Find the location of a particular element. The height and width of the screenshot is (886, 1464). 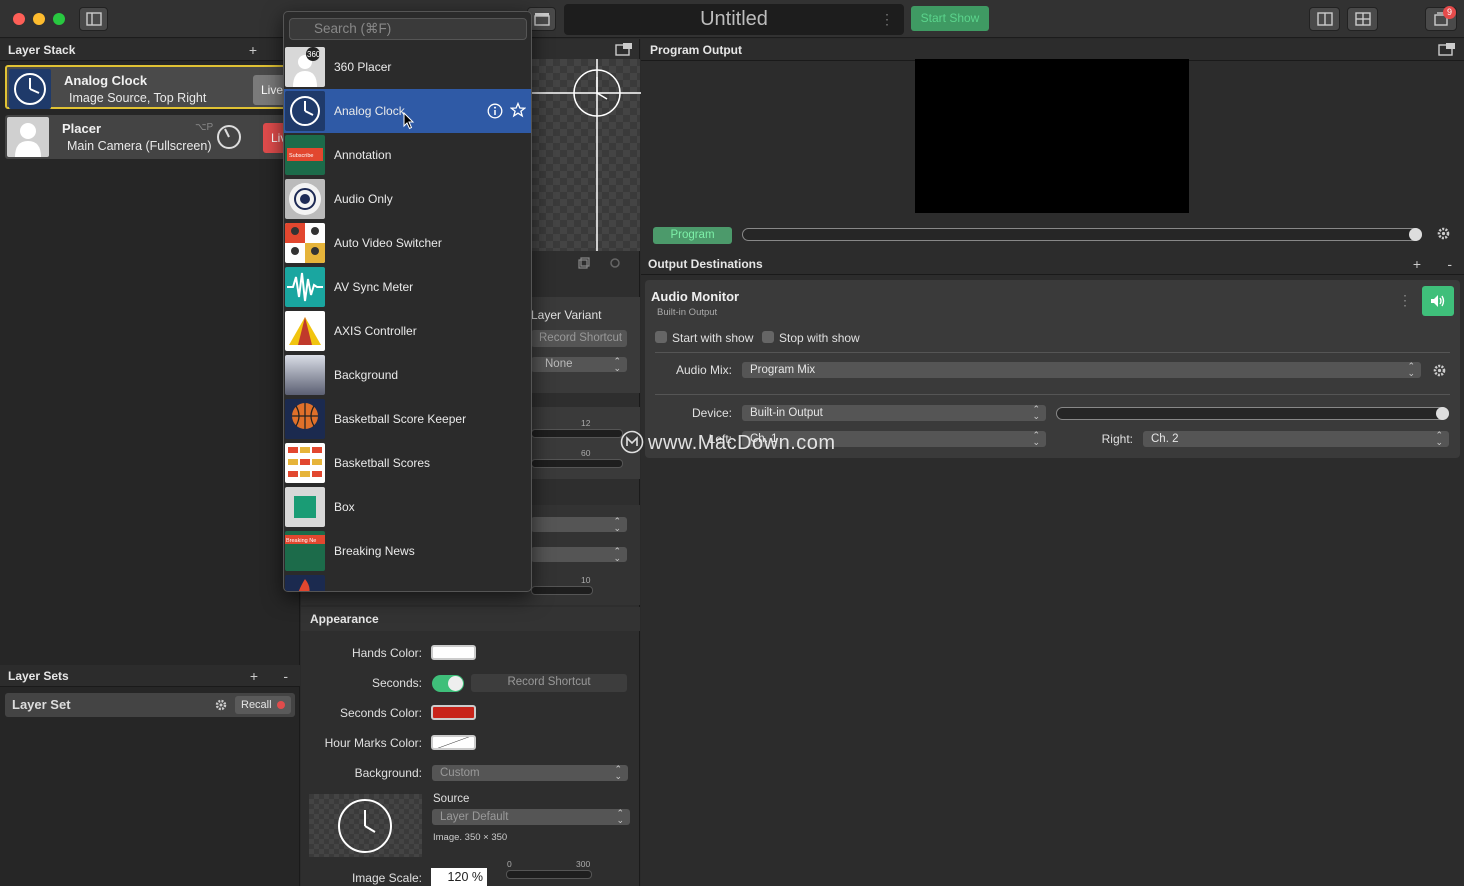

tick-12-label: 12 is located at coordinates (586, 423).